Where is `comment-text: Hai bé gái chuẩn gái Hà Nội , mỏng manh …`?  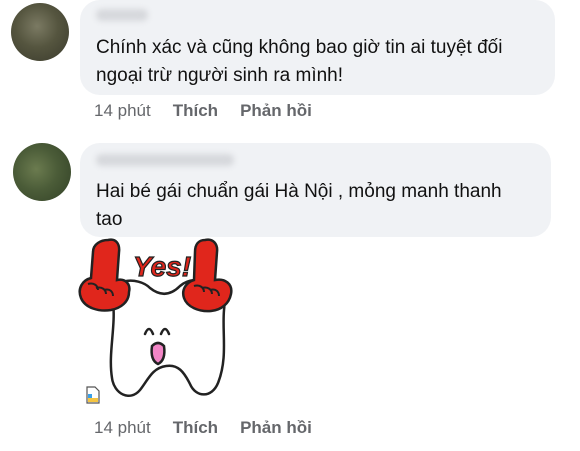
comment-text: Hai bé gái chuẩn gái Hà Nội , mỏng manh … is located at coordinates (299, 205).